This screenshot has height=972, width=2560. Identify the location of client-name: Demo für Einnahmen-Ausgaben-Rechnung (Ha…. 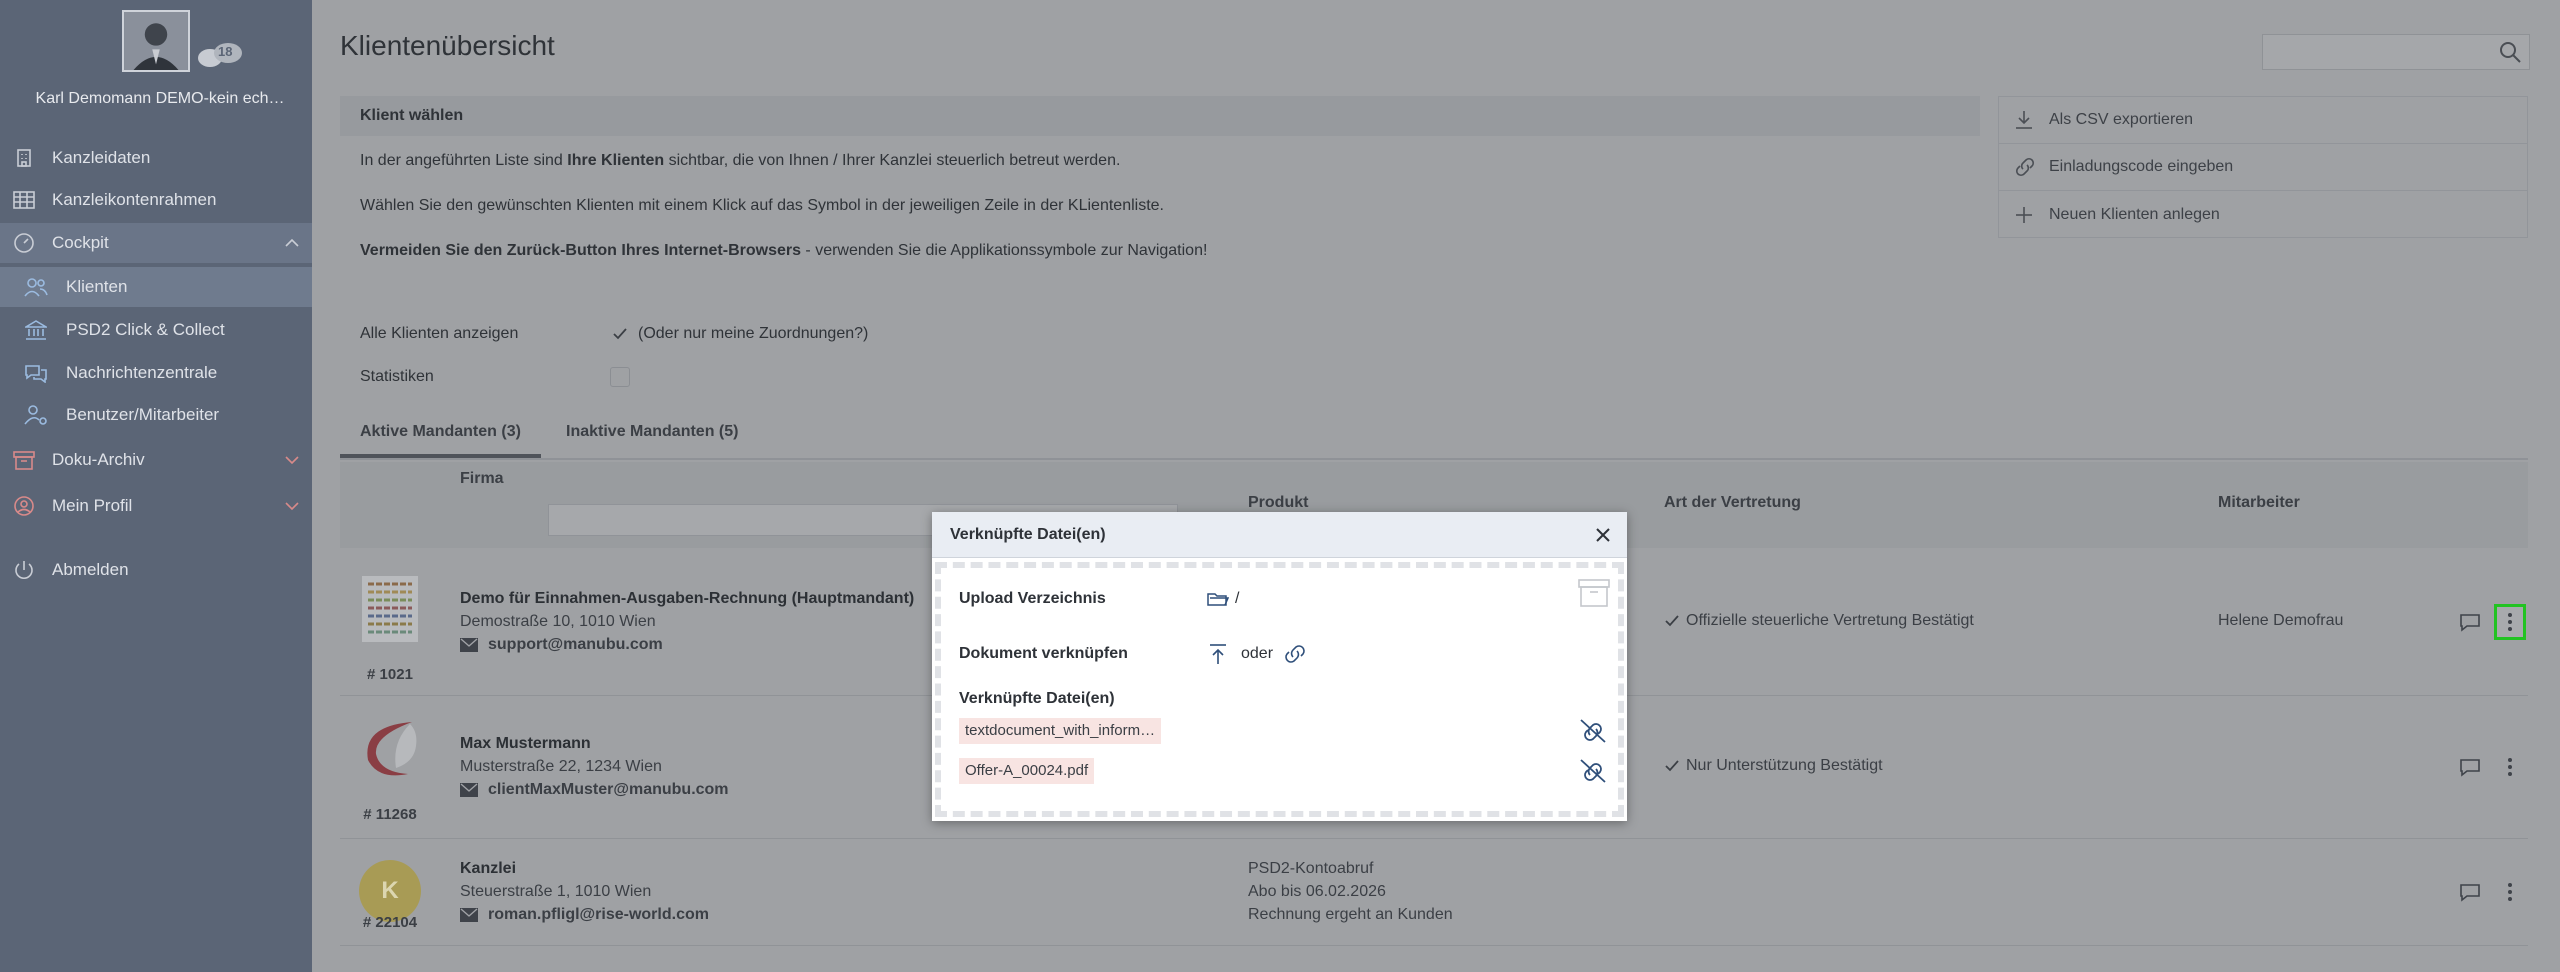
(687, 598).